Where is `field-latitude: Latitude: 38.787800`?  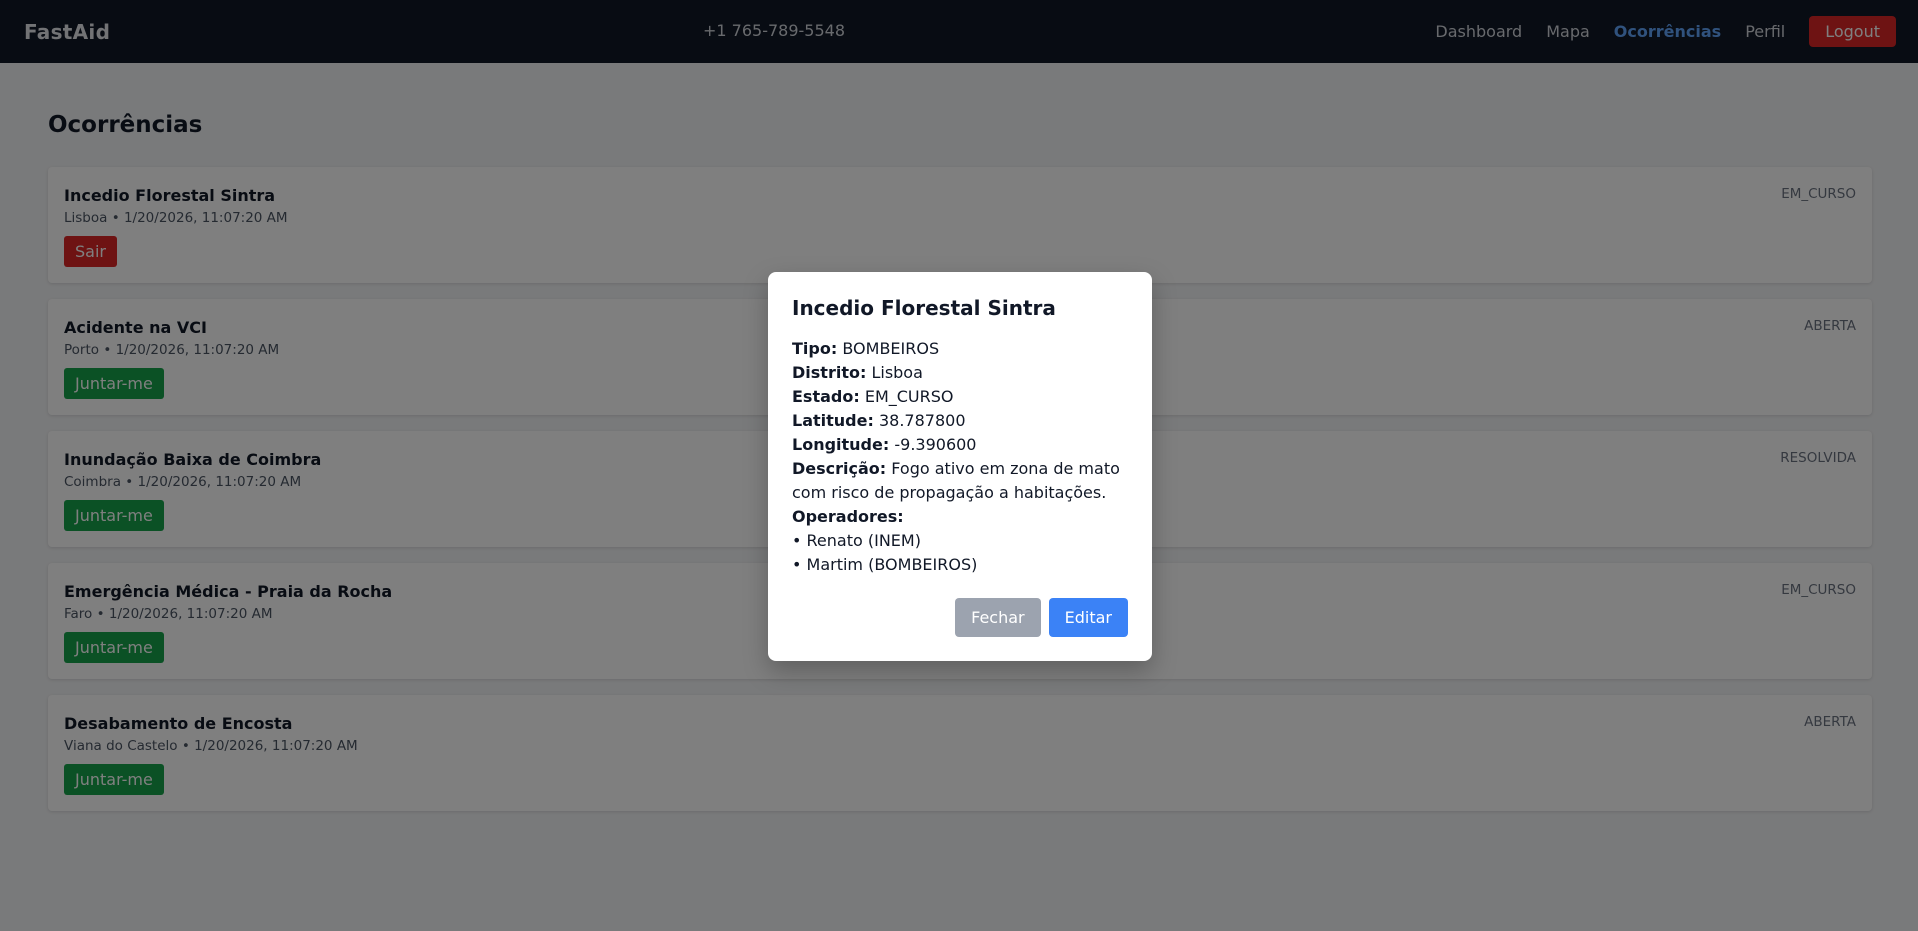
field-latitude: Latitude: 38.787800 is located at coordinates (960, 421).